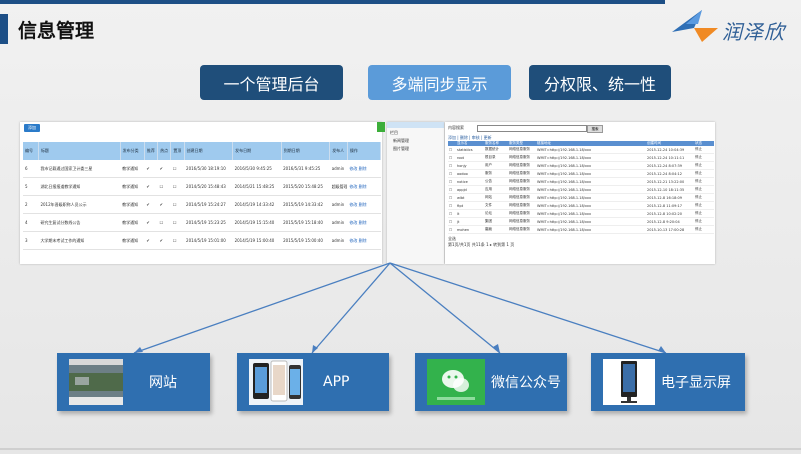  Describe the element at coordinates (696, 383) in the screenshot. I see `target-label-display: 电子显示屏` at that location.